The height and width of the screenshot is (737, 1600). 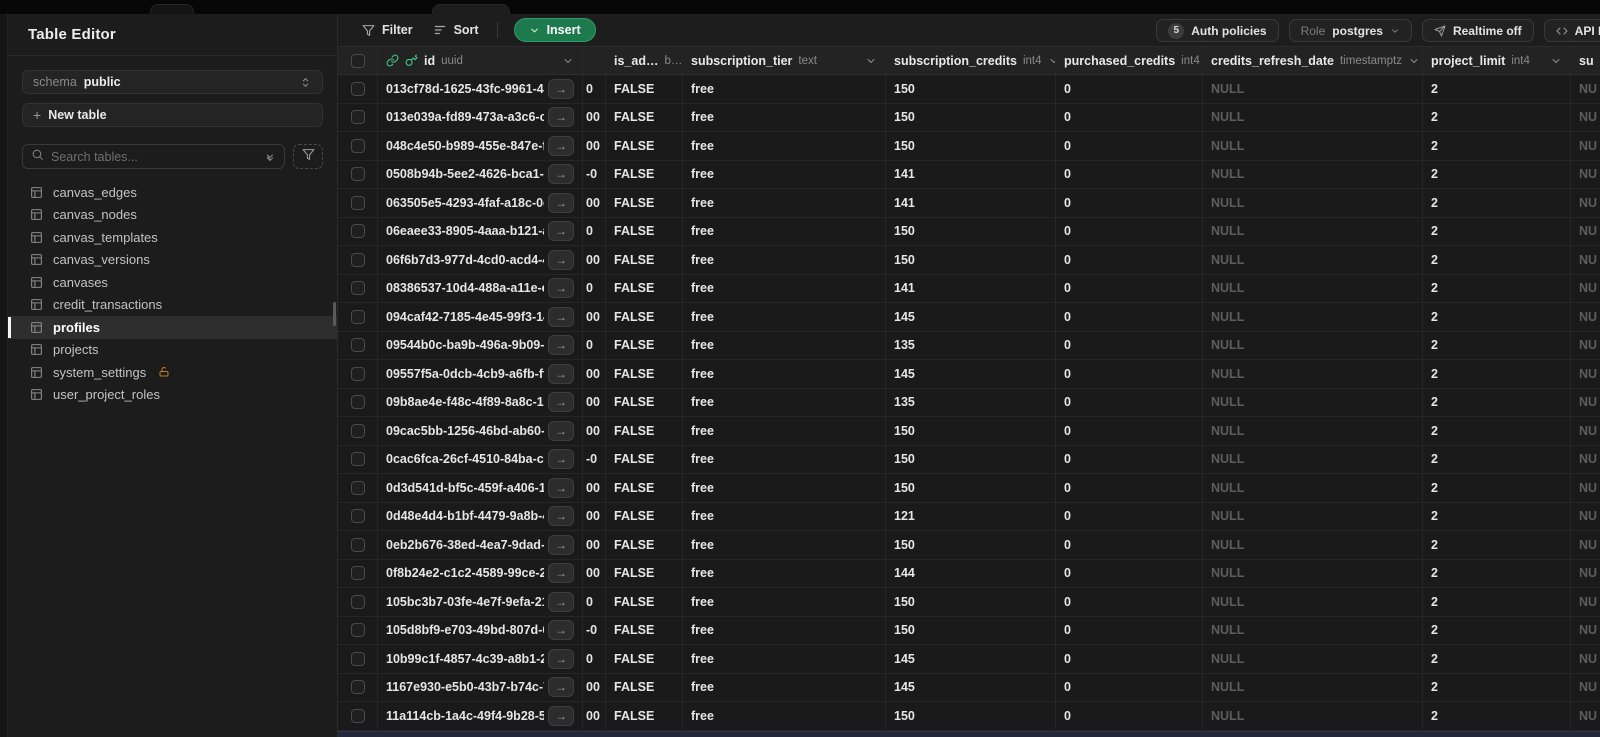 What do you see at coordinates (172, 395) in the screenshot?
I see `sidebar-item-user_project_roles: user_project_roles` at bounding box center [172, 395].